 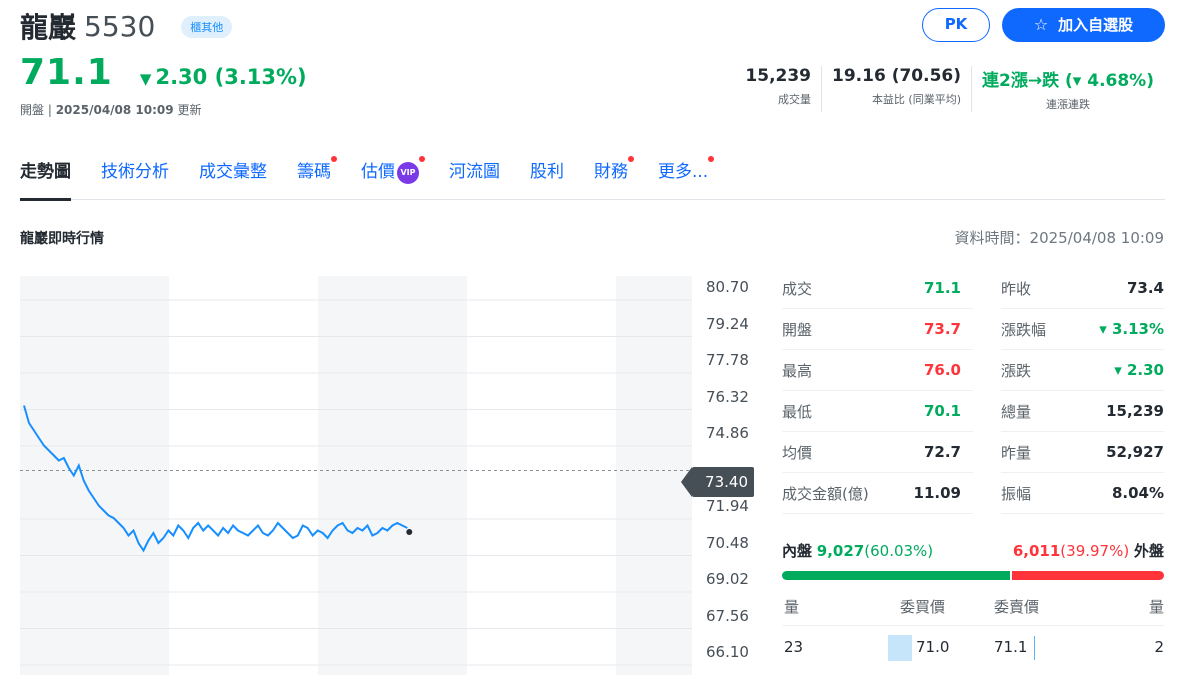 I want to click on y-tick-label: 77.78, so click(x=727, y=360).